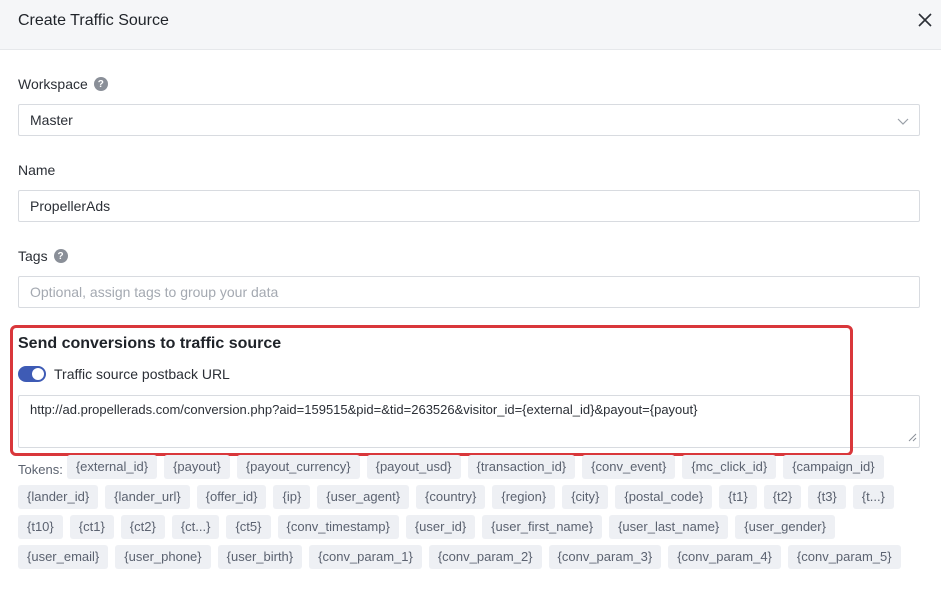  What do you see at coordinates (93, 20) in the screenshot?
I see `dialog-title: Create Traffic Source` at bounding box center [93, 20].